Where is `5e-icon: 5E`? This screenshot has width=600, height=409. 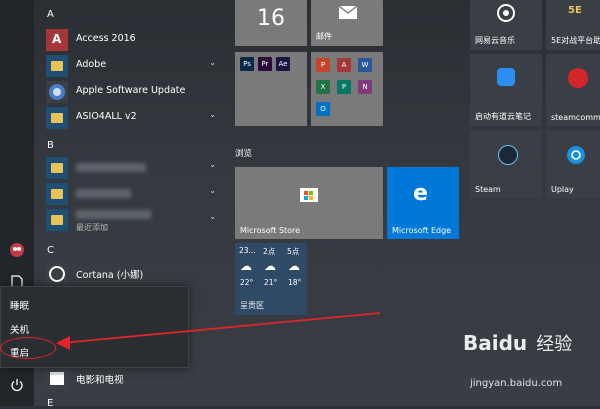
5e-icon: 5E is located at coordinates (575, 10).